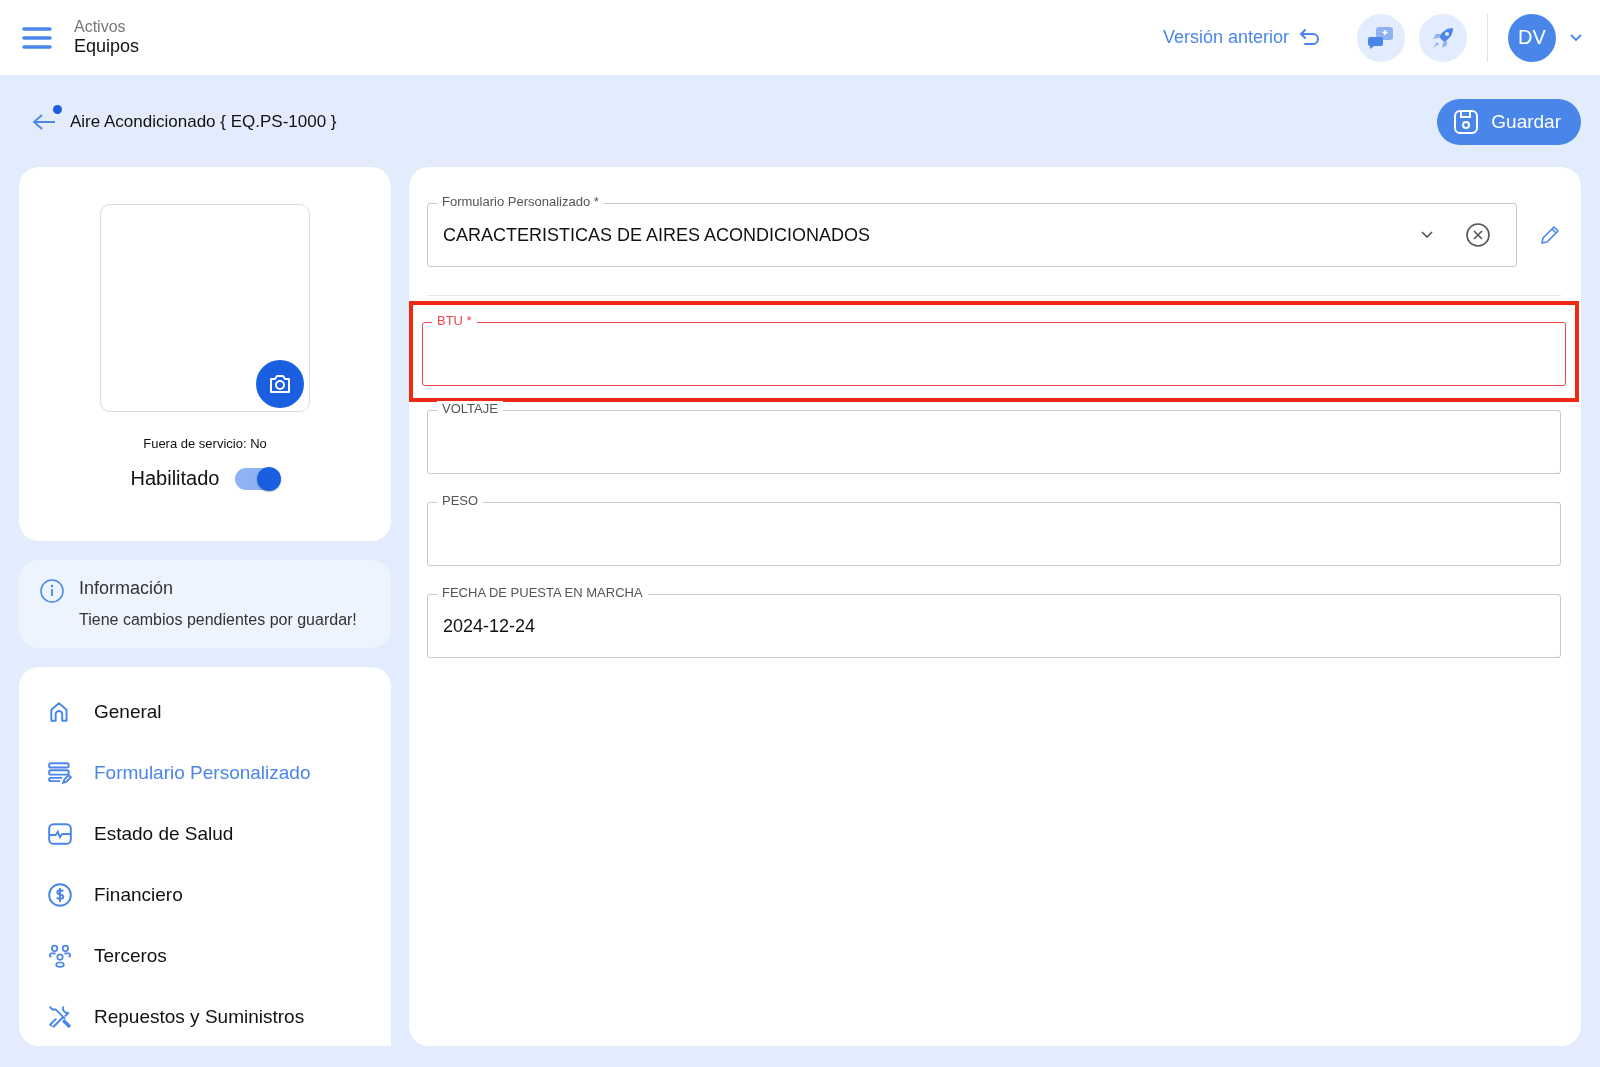  Describe the element at coordinates (37, 37) in the screenshot. I see `menu-icon` at that location.